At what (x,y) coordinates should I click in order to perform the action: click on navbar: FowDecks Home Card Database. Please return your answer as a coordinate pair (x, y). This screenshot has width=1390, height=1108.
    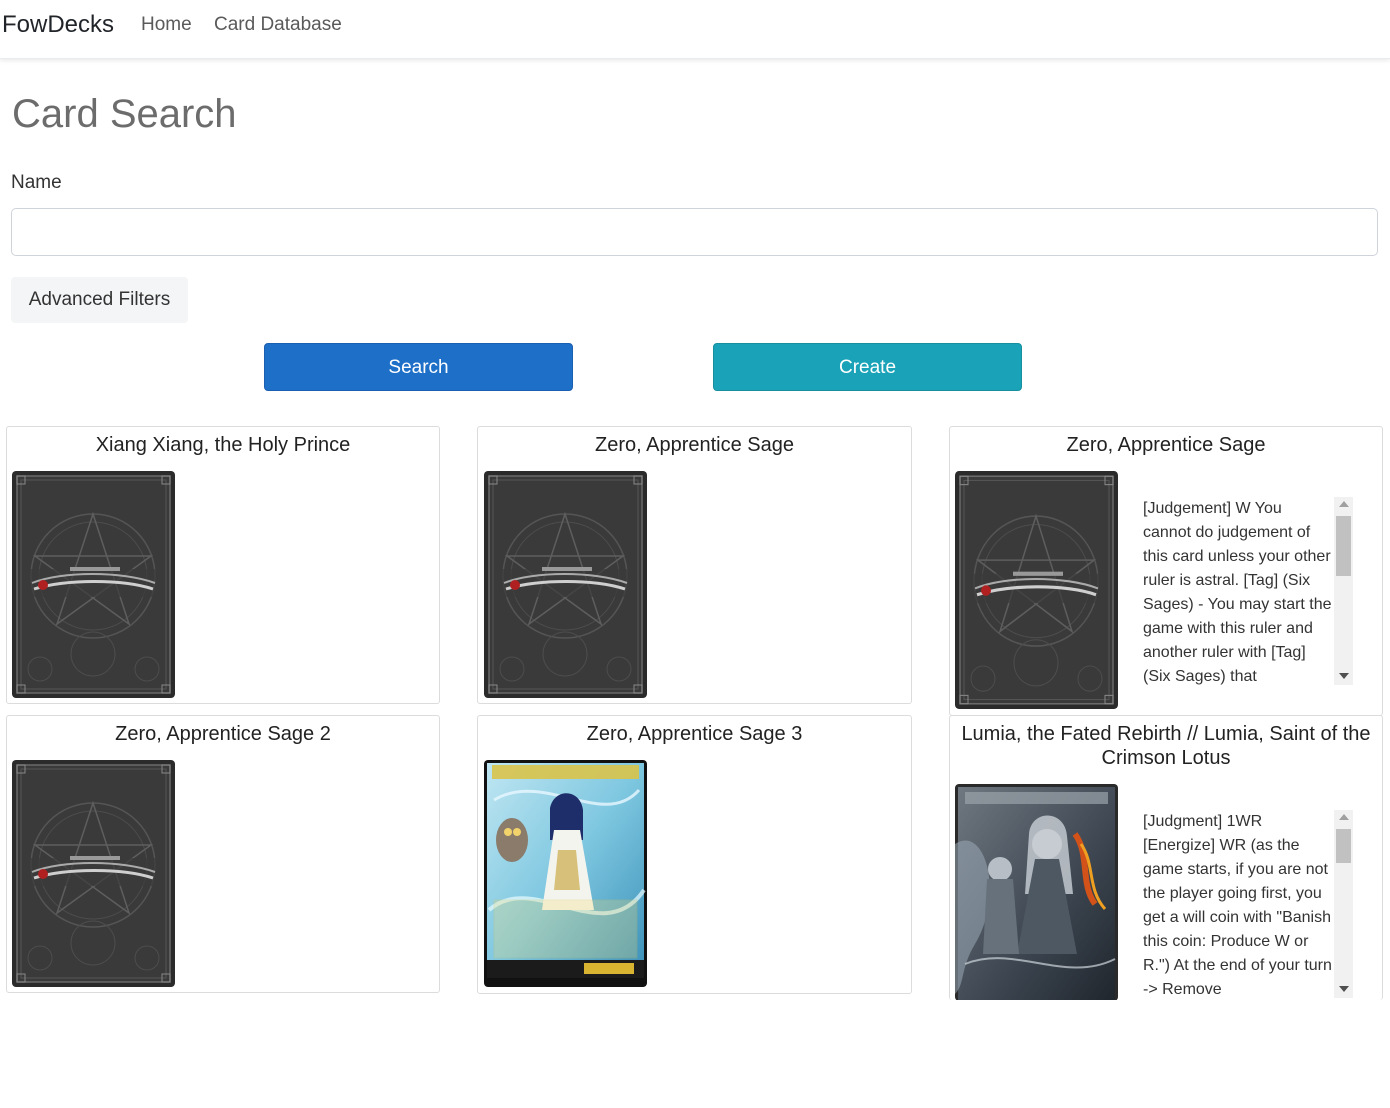
    Looking at the image, I should click on (695, 29).